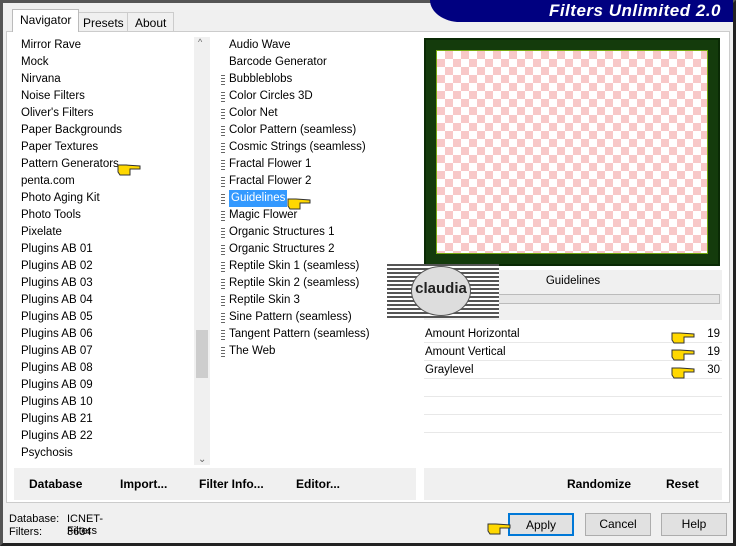 This screenshot has height=546, width=736. Describe the element at coordinates (316, 300) in the screenshot. I see `filter-item: Reptile Skin 3` at that location.